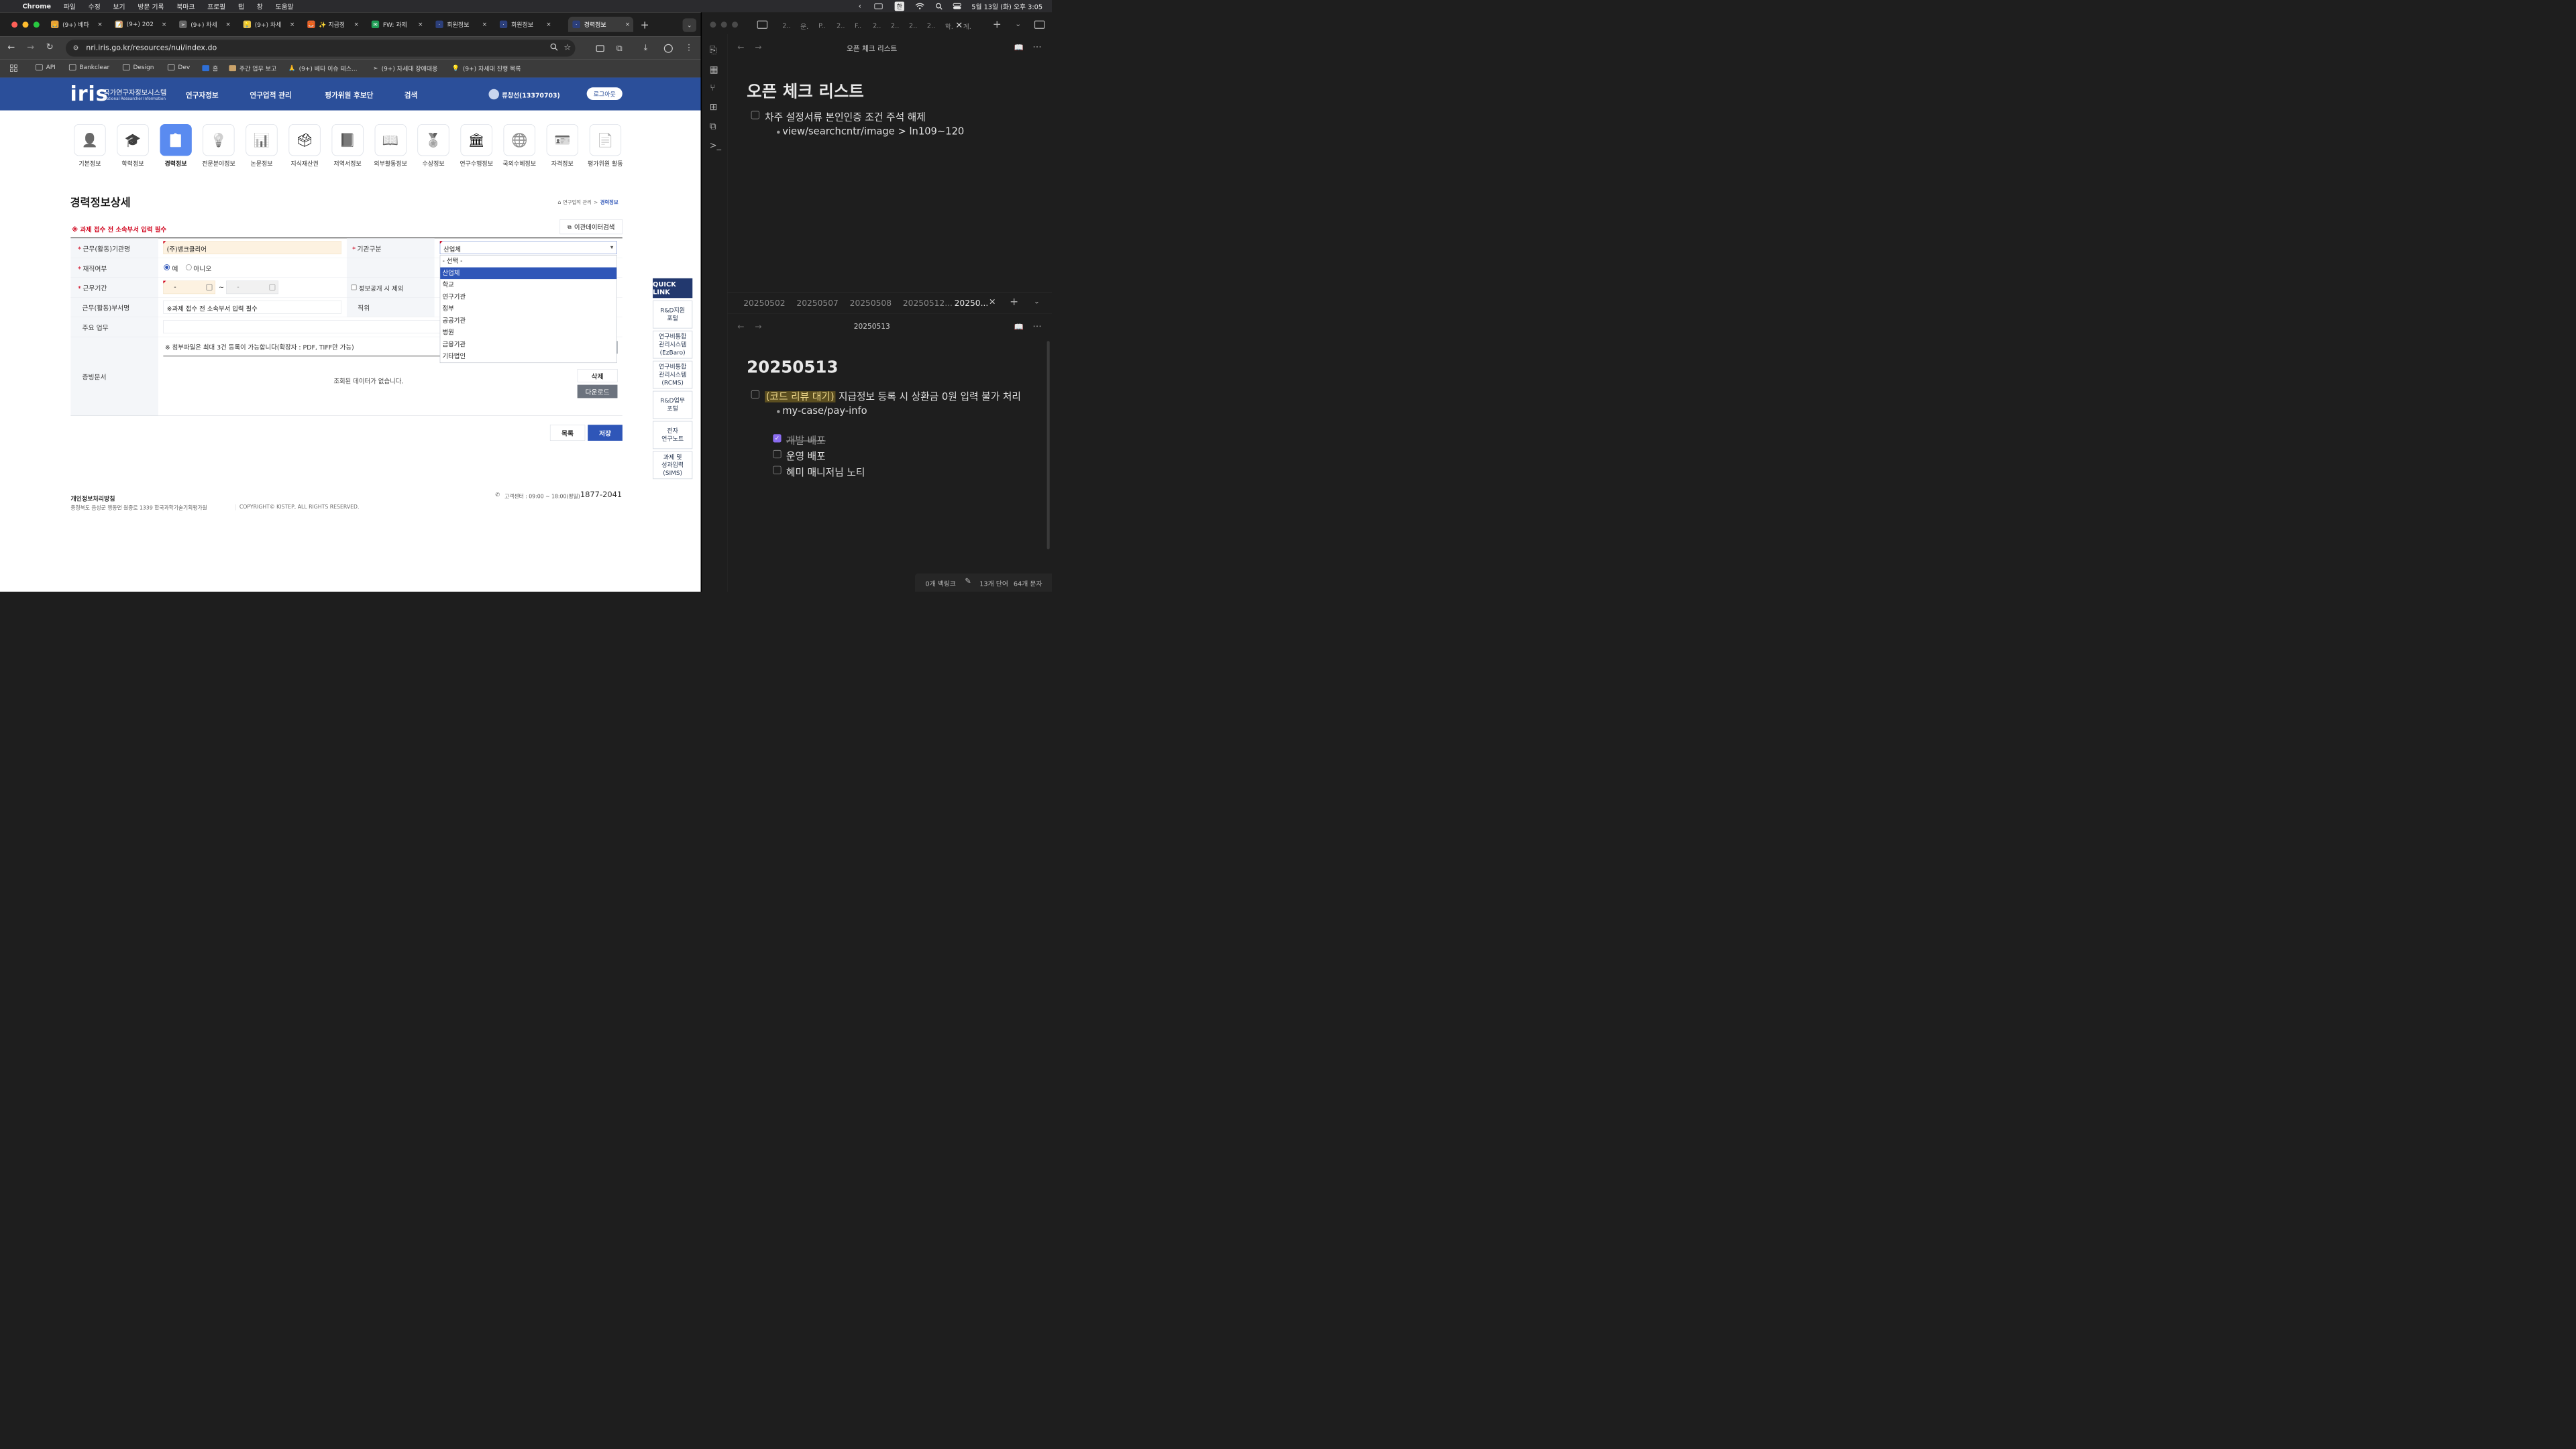 The height and width of the screenshot is (1449, 2576). I want to click on logout-button: 로그아웃, so click(604, 94).